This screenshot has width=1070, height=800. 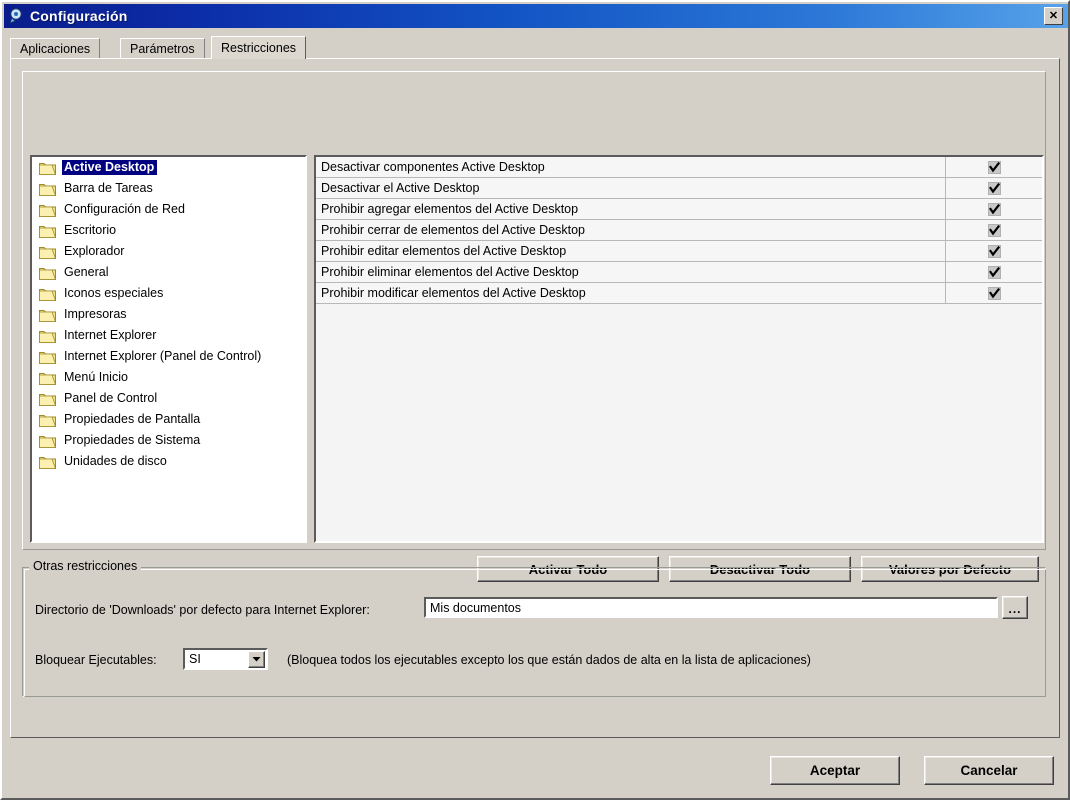 I want to click on bloquear-ejecutables-select: SI, so click(x=225, y=659).